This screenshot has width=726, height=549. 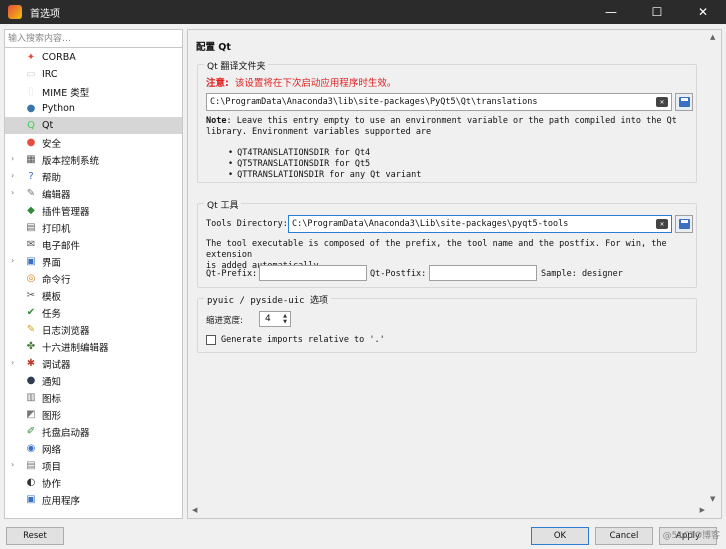 What do you see at coordinates (93, 312) in the screenshot?
I see `sidebar-item: ✔ 任务` at bounding box center [93, 312].